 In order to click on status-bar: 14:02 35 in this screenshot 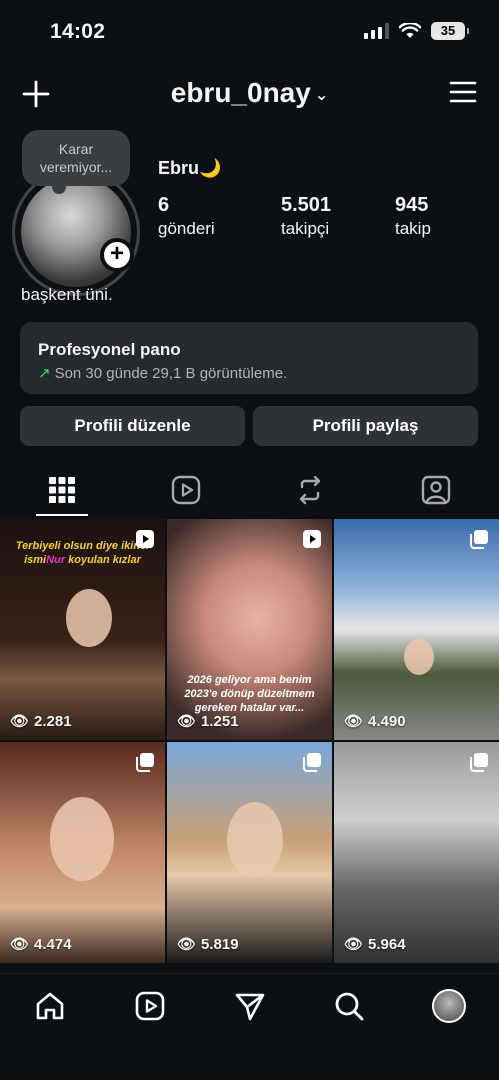, I will do `click(249, 33)`.